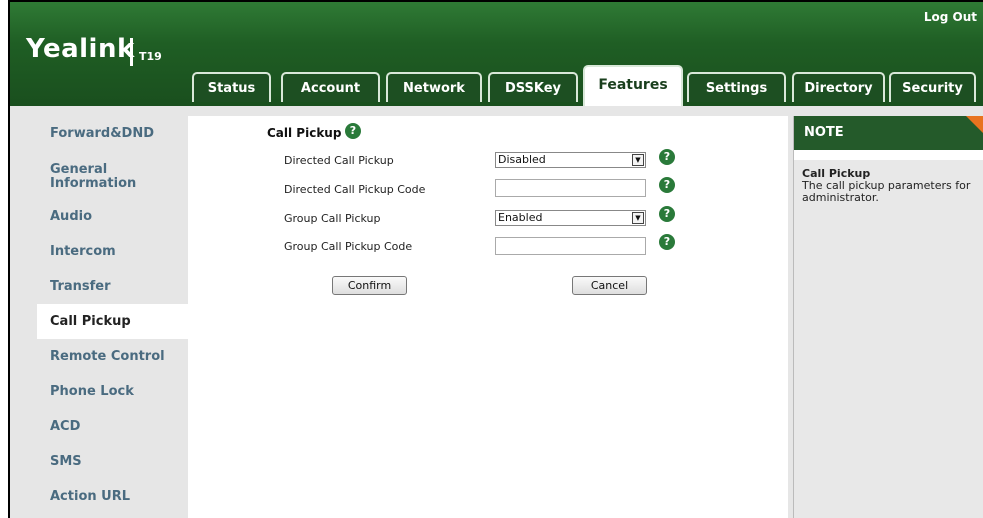 The height and width of the screenshot is (518, 983). What do you see at coordinates (348, 246) in the screenshot?
I see `group-code-label: Group Call Pickup Code` at bounding box center [348, 246].